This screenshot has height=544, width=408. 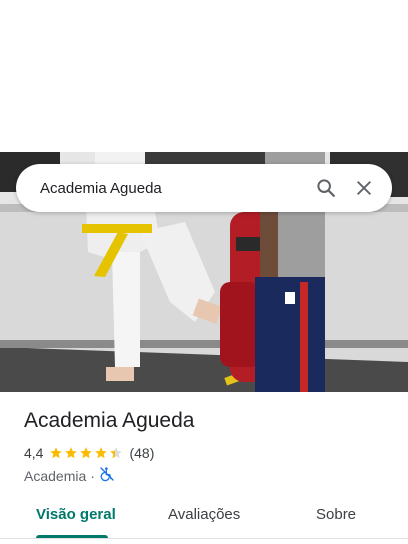 What do you see at coordinates (177, 188) in the screenshot?
I see `search-input: Academia Agueda` at bounding box center [177, 188].